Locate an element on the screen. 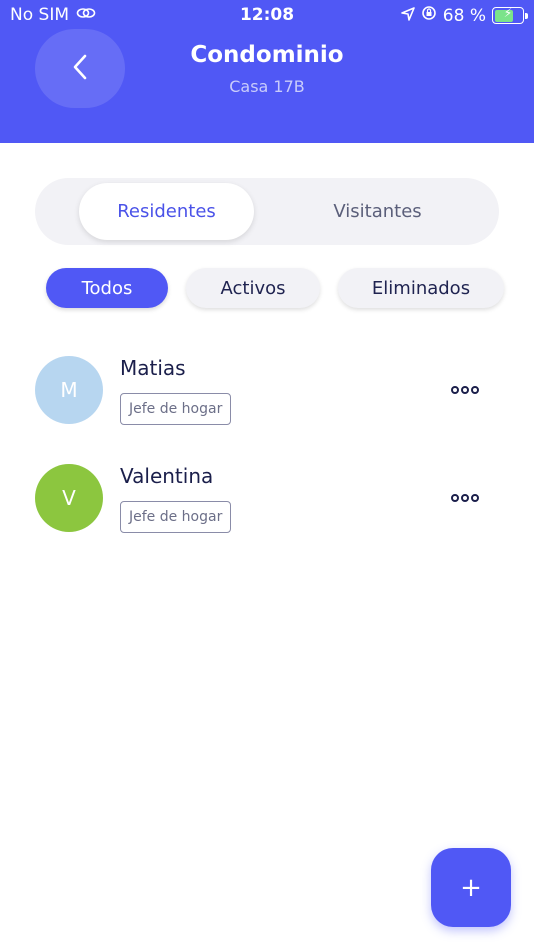 The width and height of the screenshot is (534, 950). filter-eliminados: Eliminados is located at coordinates (421, 288).